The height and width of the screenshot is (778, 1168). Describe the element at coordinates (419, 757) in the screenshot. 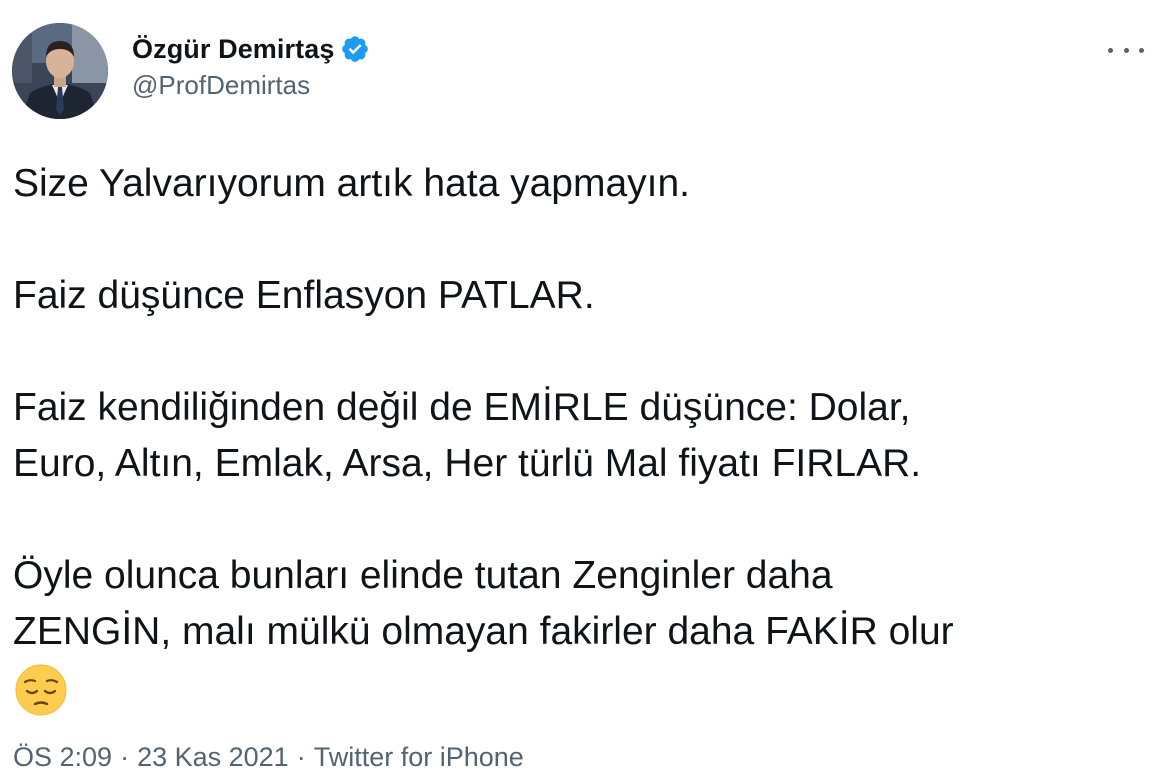

I see `tweet-source: Twitter for iPhone` at that location.